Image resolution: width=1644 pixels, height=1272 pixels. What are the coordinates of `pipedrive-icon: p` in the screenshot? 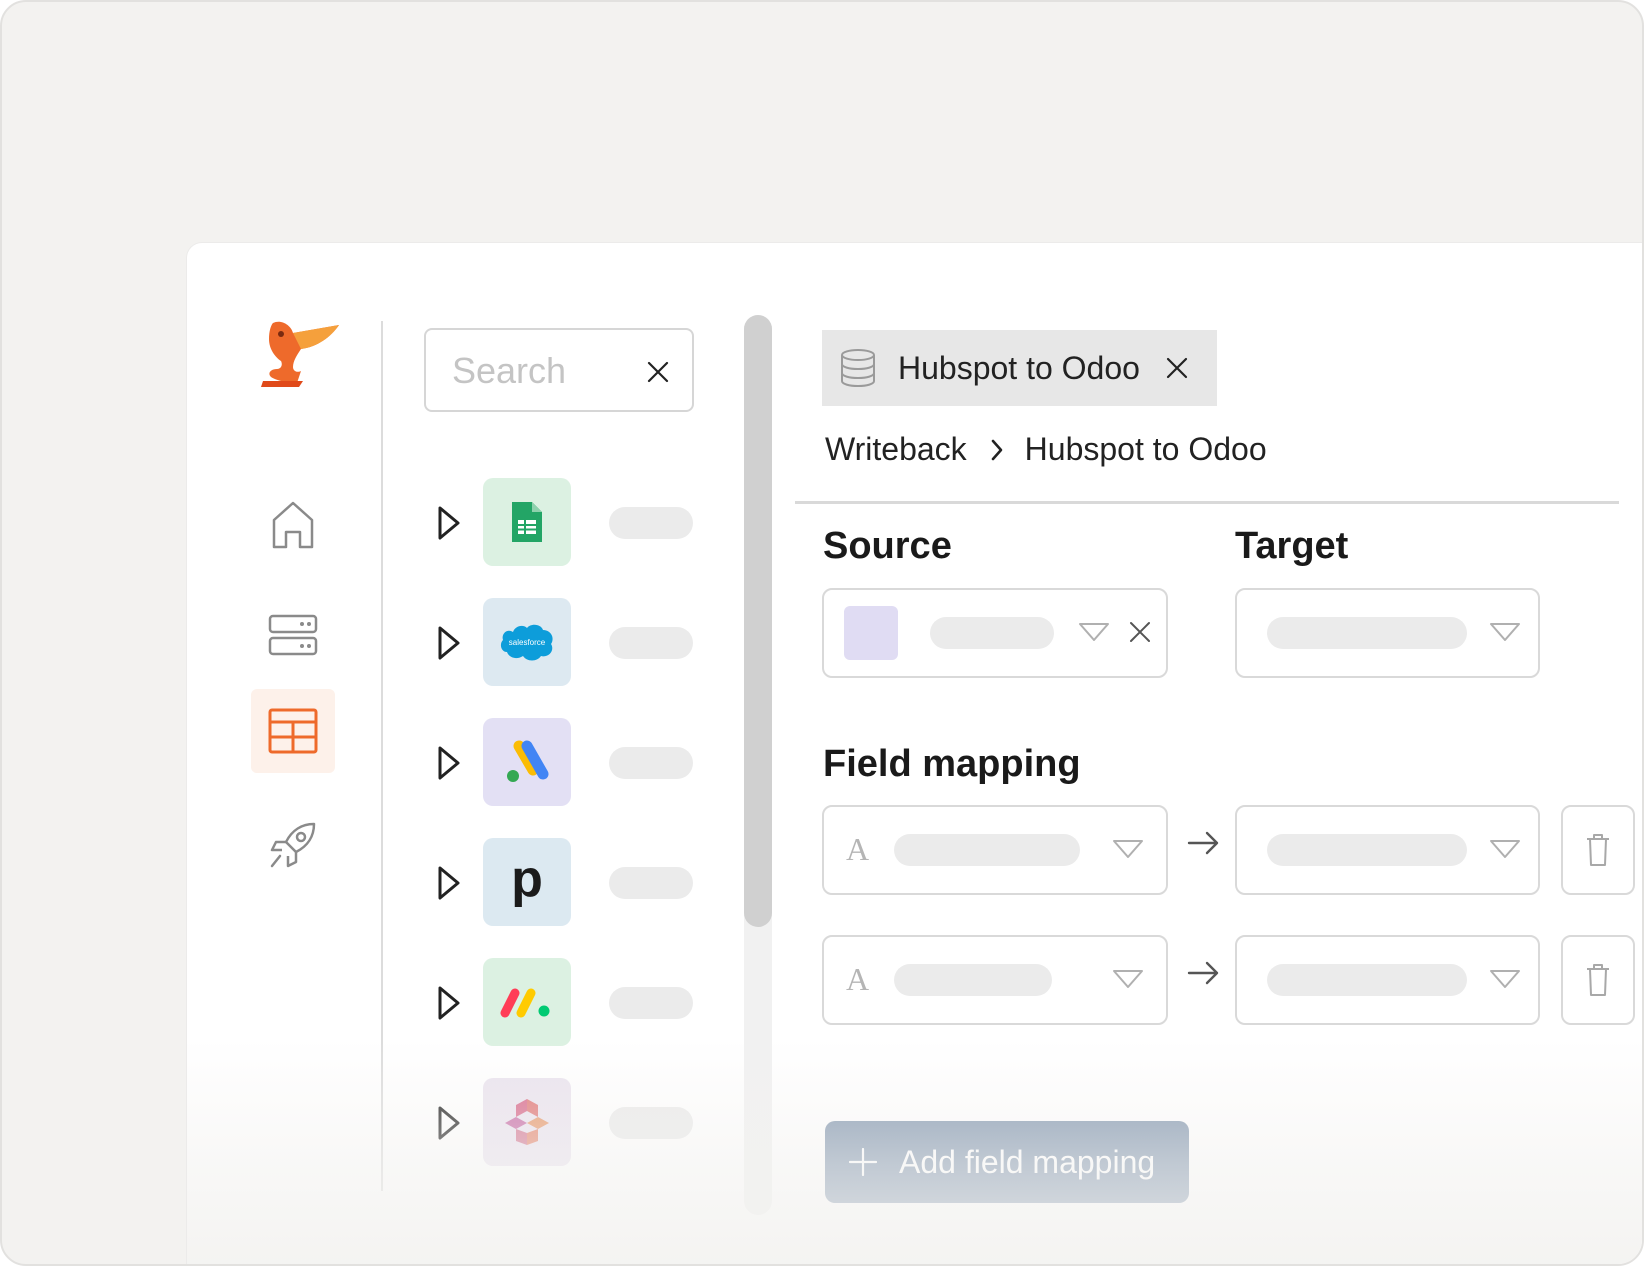 It's located at (527, 882).